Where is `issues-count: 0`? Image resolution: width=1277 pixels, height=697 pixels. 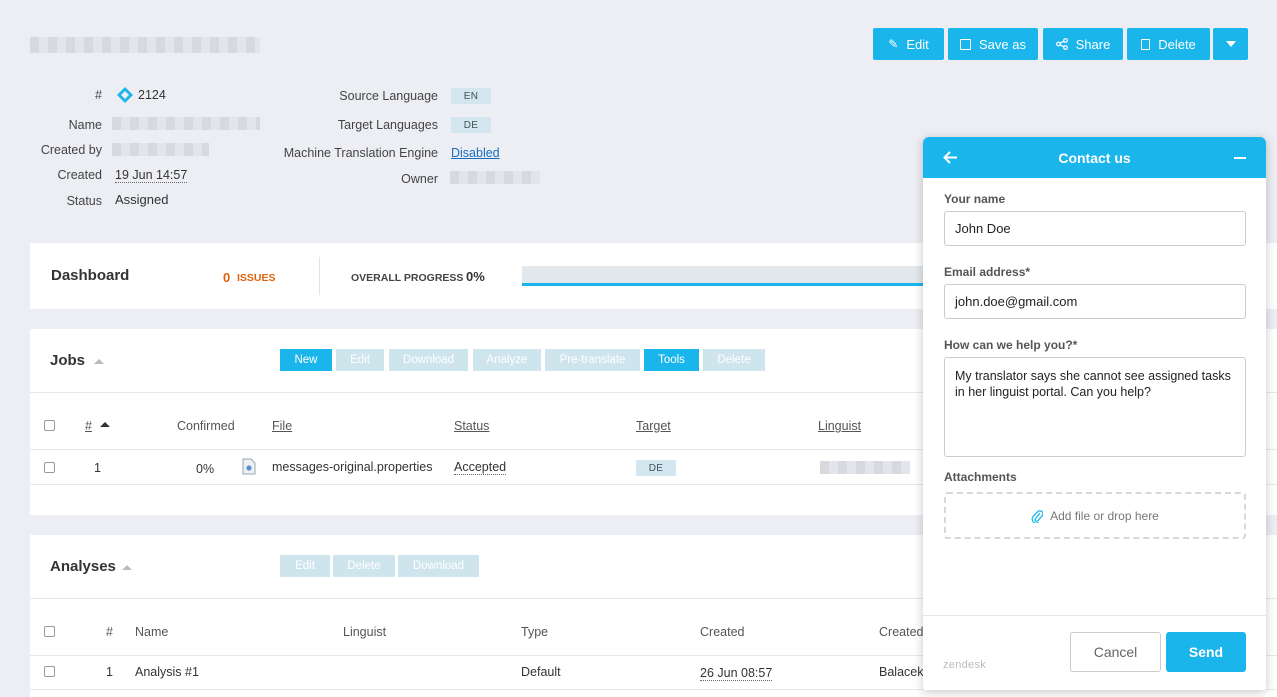 issues-count: 0 is located at coordinates (226, 277).